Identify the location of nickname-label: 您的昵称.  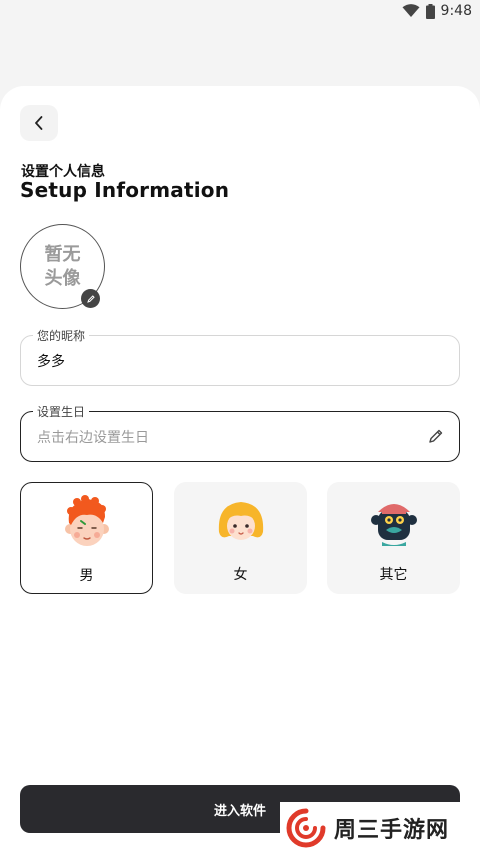
(61, 335).